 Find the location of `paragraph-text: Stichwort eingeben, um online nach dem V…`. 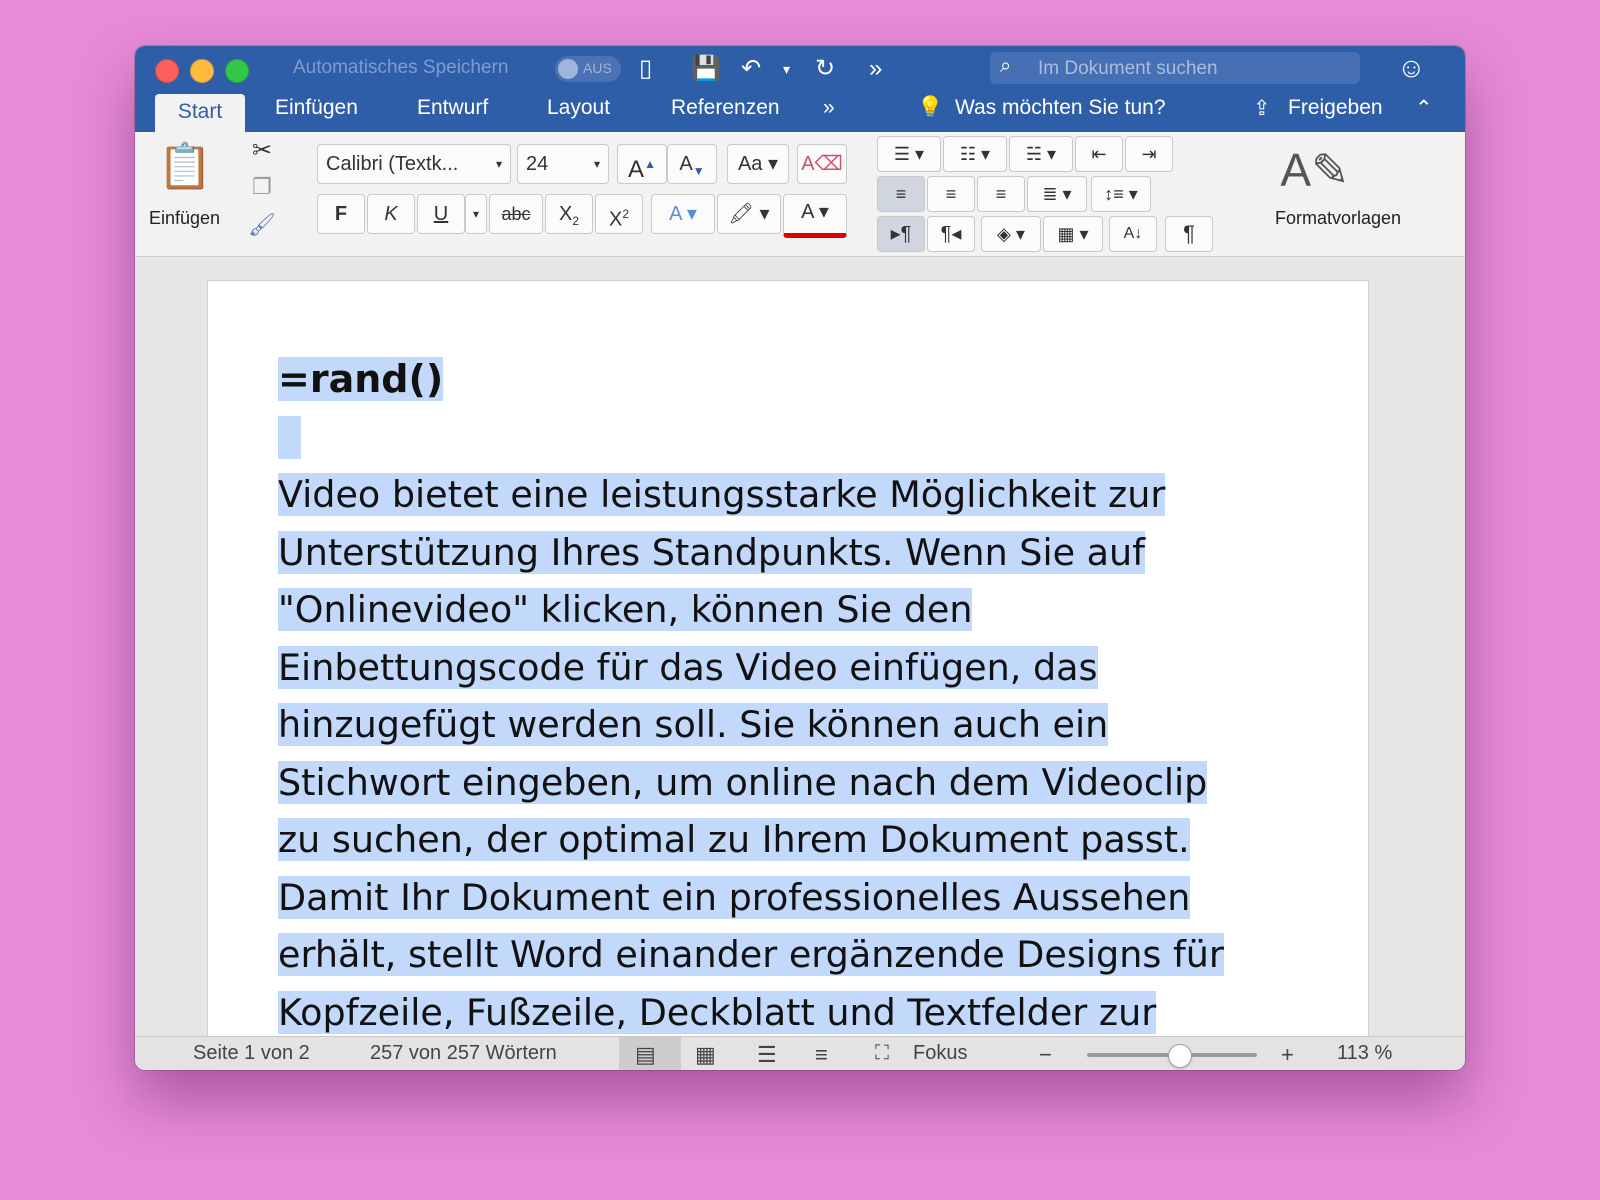

paragraph-text: Stichwort eingeben, um online nach dem V… is located at coordinates (743, 782).